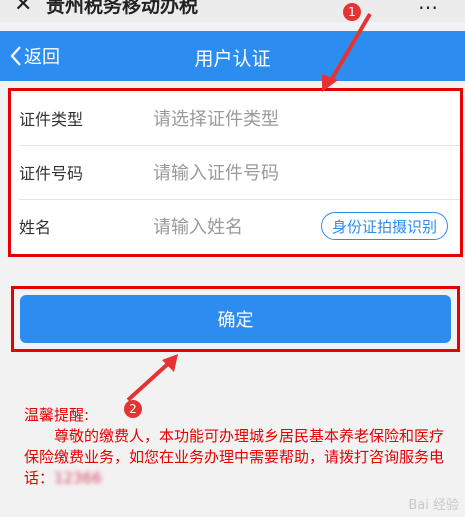 Image resolution: width=465 pixels, height=517 pixels. I want to click on id-number-input: 请输入证件号码, so click(216, 172).